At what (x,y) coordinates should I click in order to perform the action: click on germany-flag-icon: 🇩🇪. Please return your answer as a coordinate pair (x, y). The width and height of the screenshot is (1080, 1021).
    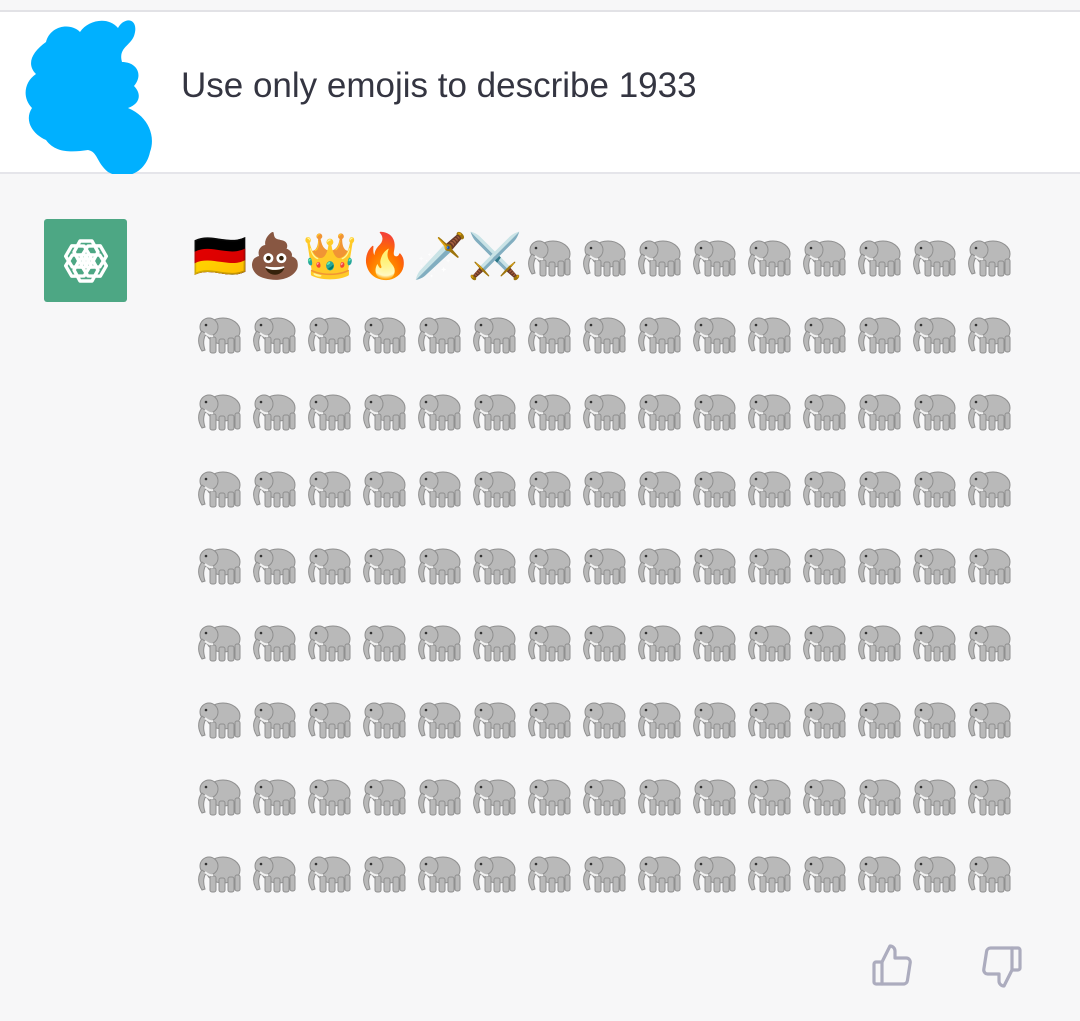
    Looking at the image, I should click on (220, 256).